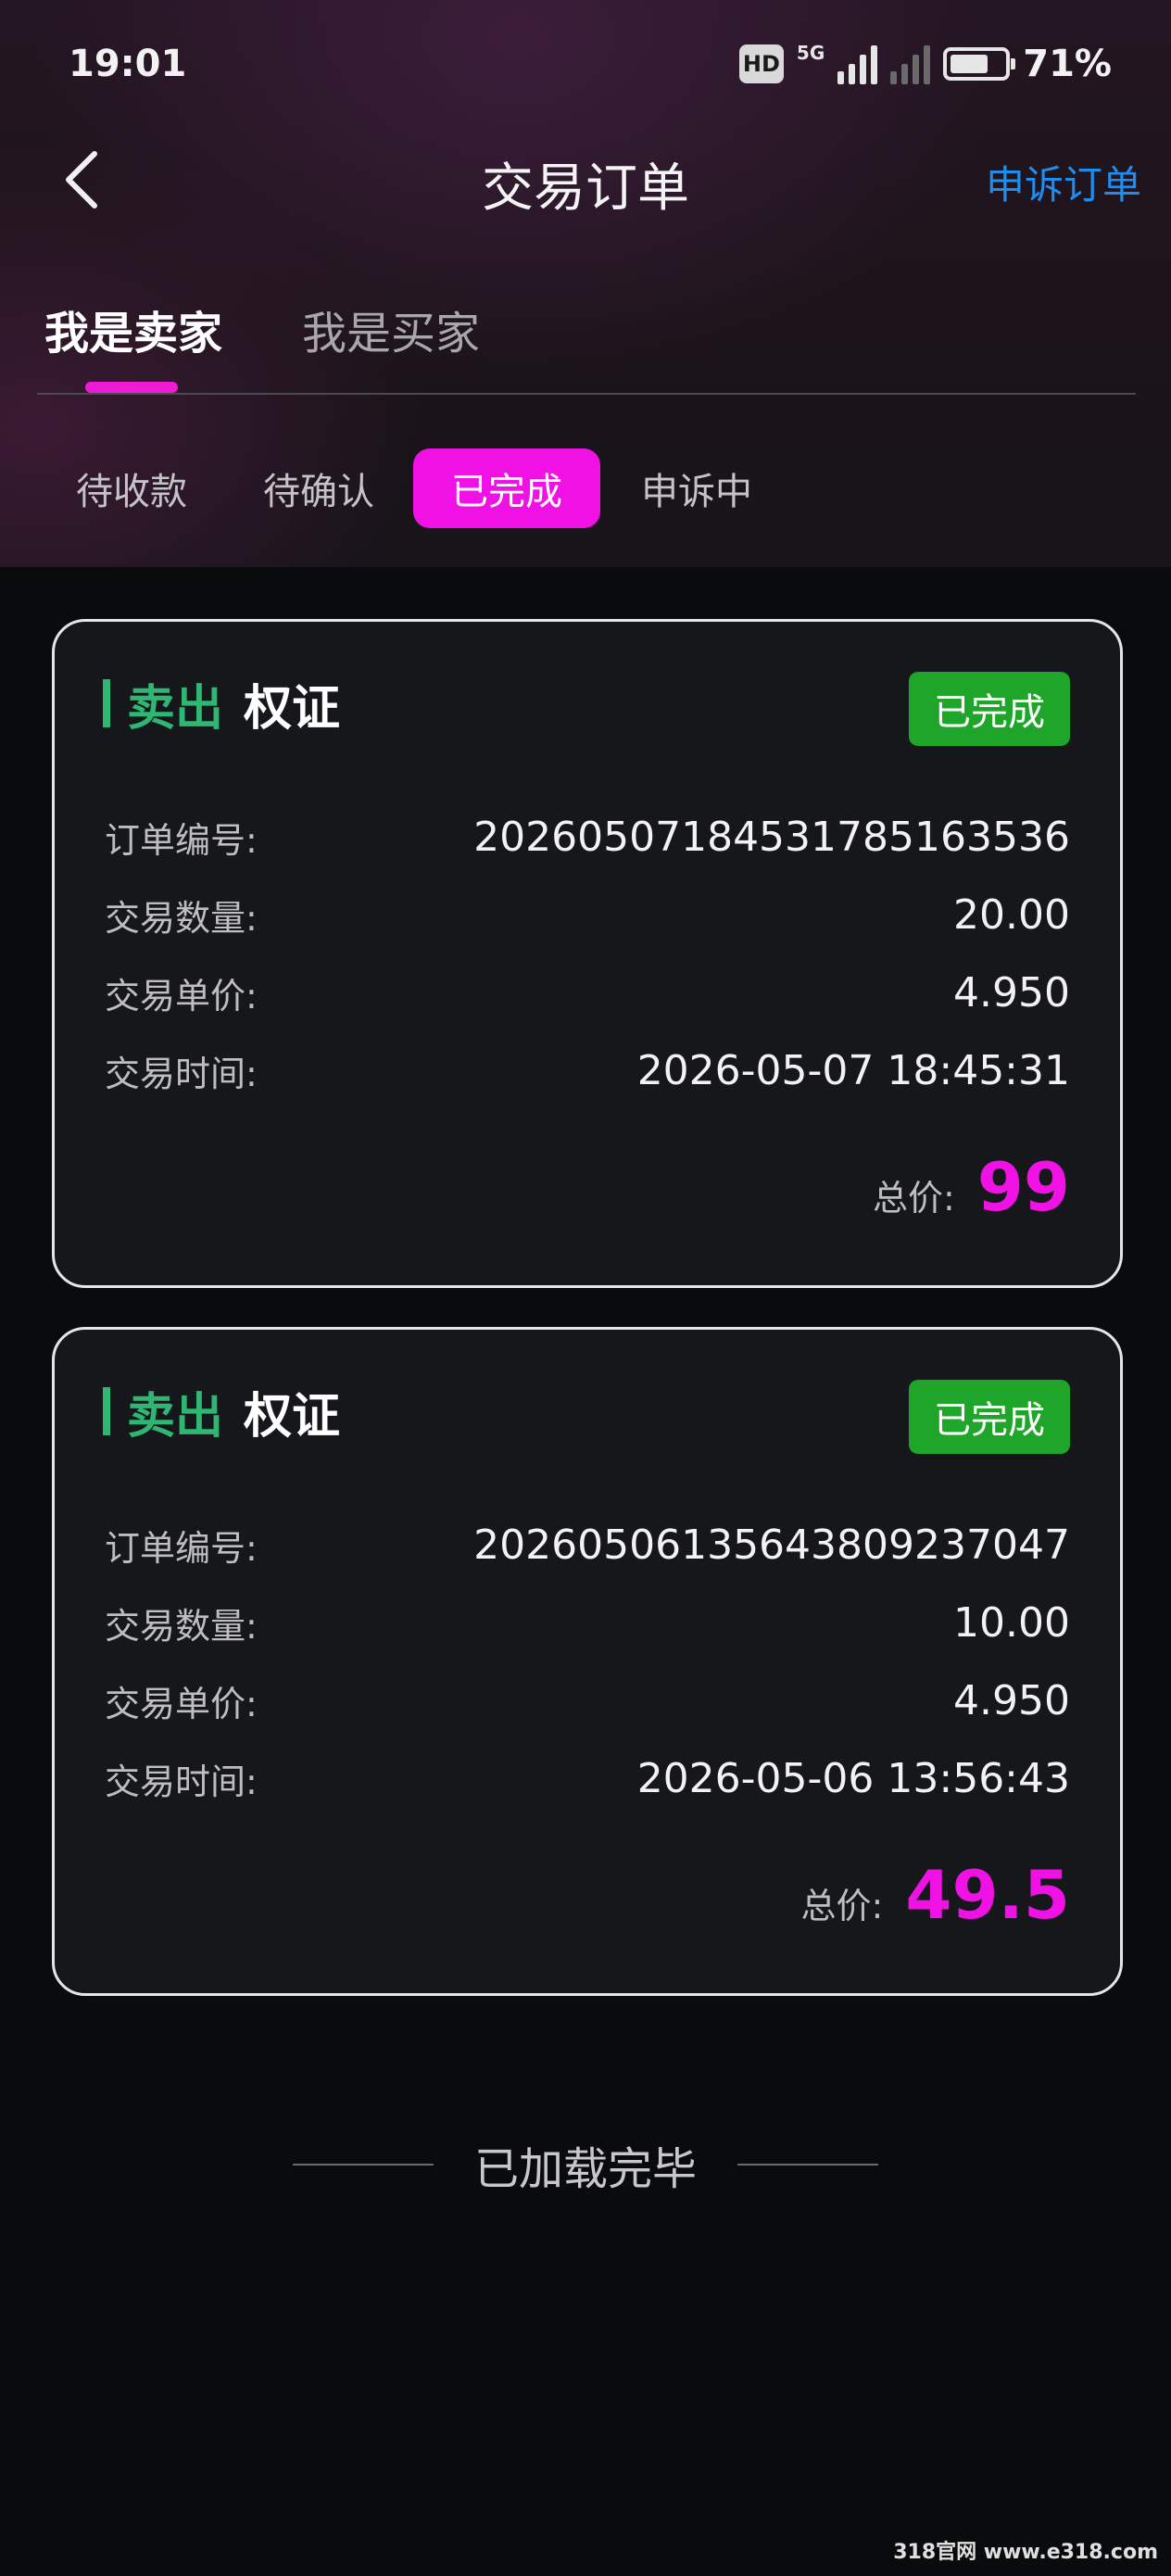  Describe the element at coordinates (971, 1187) in the screenshot. I see `total-price: 总价: 99` at that location.